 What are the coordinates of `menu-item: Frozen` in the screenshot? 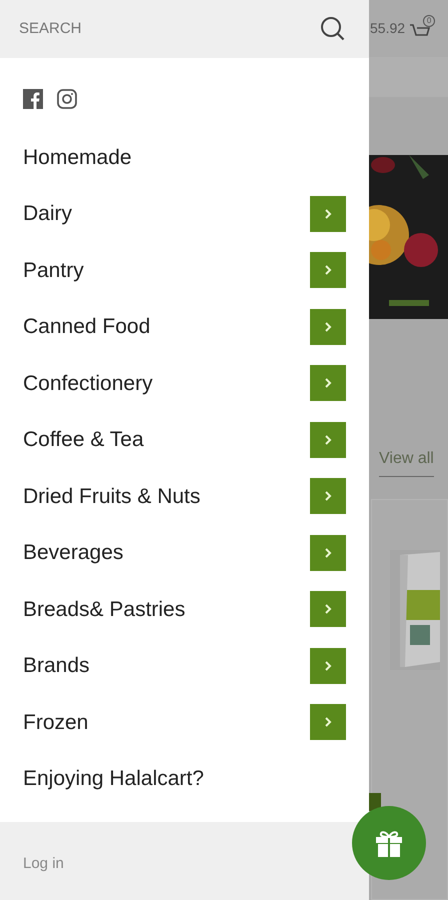 It's located at (184, 722).